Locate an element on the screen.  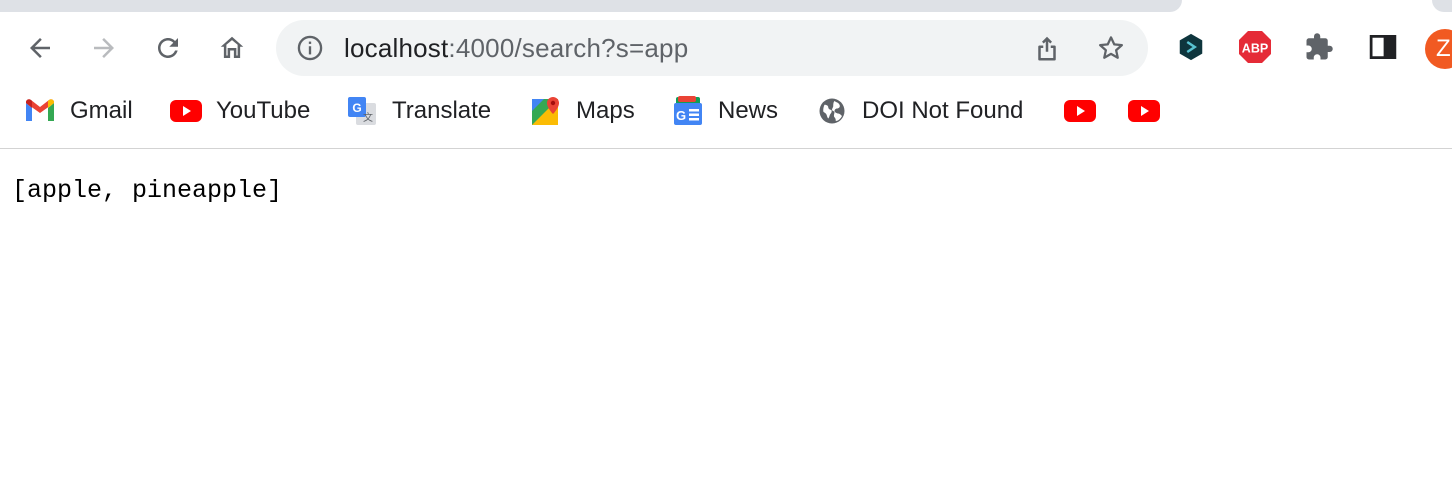
reload-button is located at coordinates (168, 48).